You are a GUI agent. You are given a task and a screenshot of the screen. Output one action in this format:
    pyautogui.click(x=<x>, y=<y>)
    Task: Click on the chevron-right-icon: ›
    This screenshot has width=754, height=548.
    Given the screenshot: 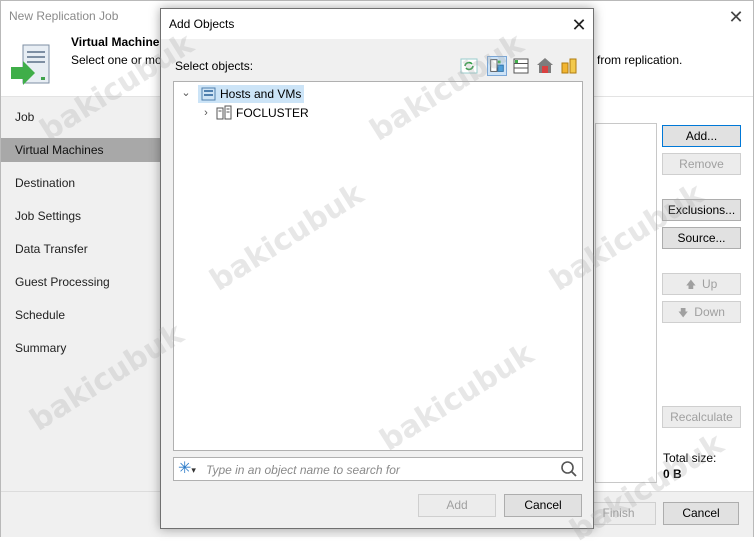 What is the action you would take?
    pyautogui.click(x=206, y=113)
    